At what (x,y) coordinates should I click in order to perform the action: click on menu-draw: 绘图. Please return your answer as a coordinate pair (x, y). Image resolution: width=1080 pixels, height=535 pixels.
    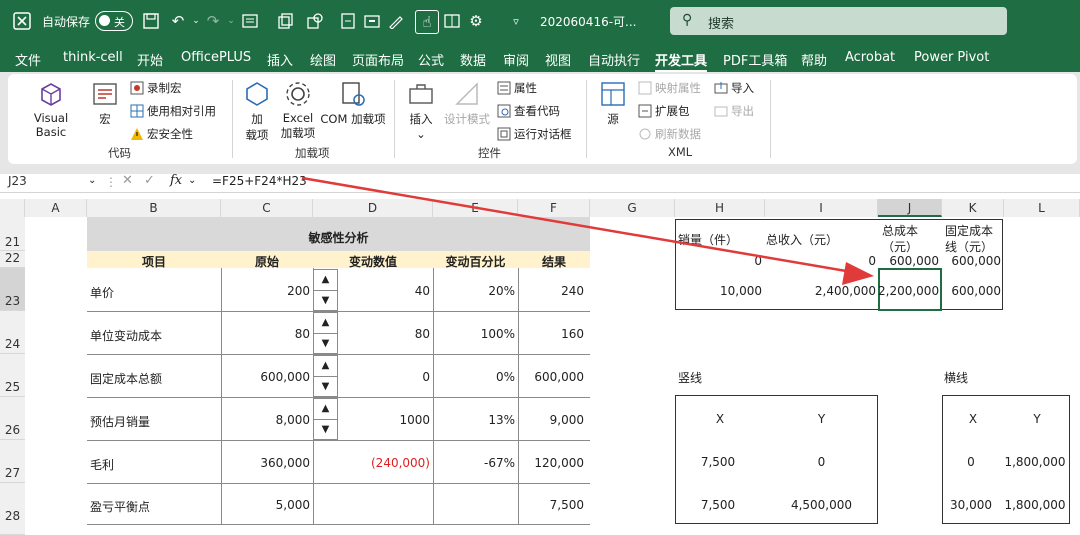
    Looking at the image, I should click on (323, 59).